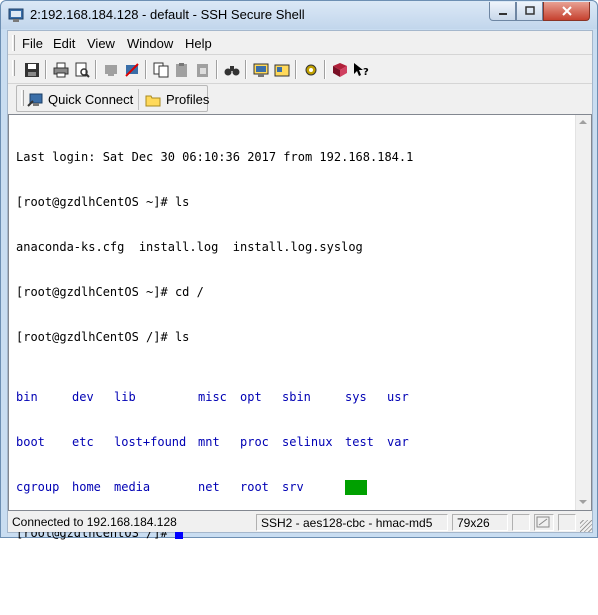  Describe the element at coordinates (27, 397) in the screenshot. I see `ls-entry: bin` at that location.